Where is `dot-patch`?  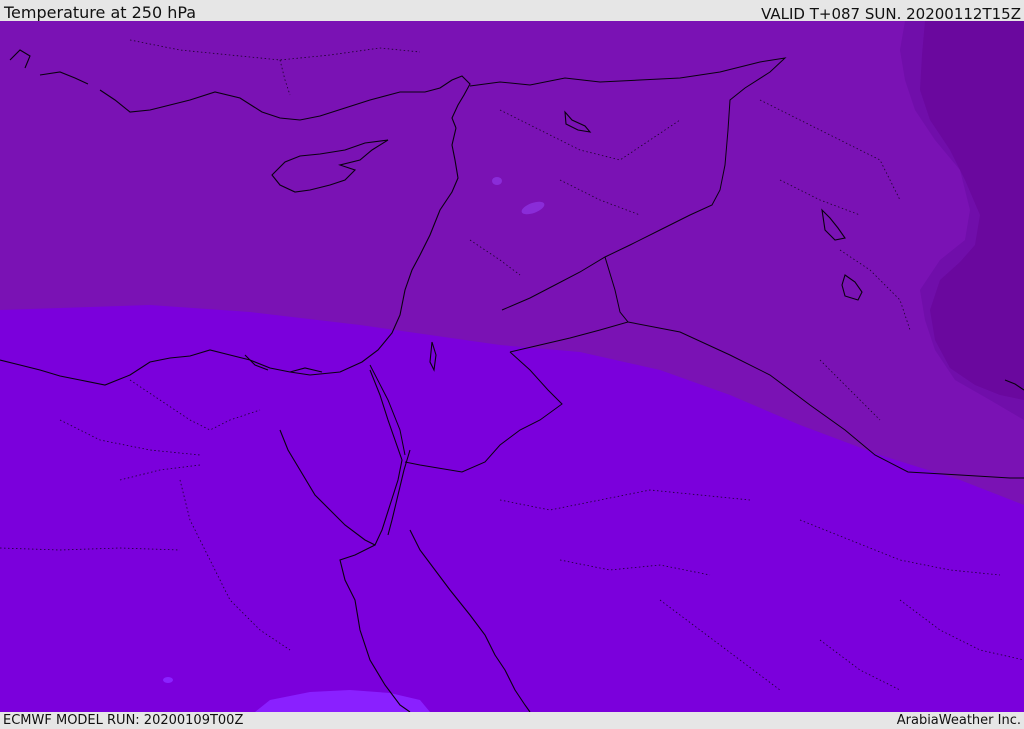 dot-patch is located at coordinates (168, 680).